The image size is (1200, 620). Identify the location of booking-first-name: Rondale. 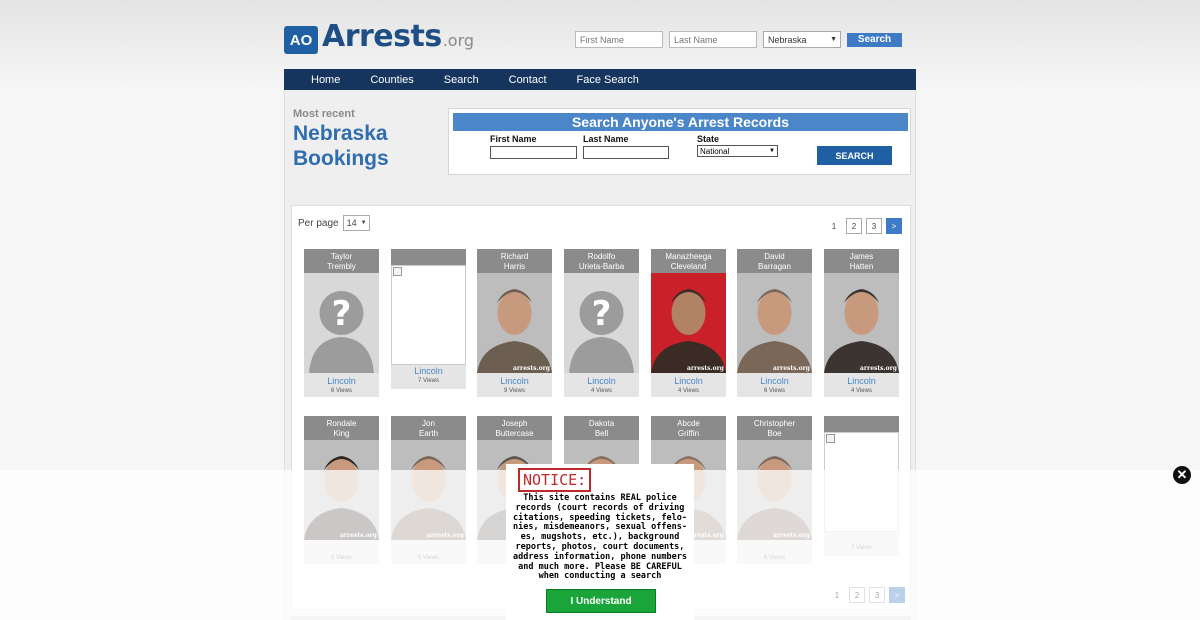
(341, 423).